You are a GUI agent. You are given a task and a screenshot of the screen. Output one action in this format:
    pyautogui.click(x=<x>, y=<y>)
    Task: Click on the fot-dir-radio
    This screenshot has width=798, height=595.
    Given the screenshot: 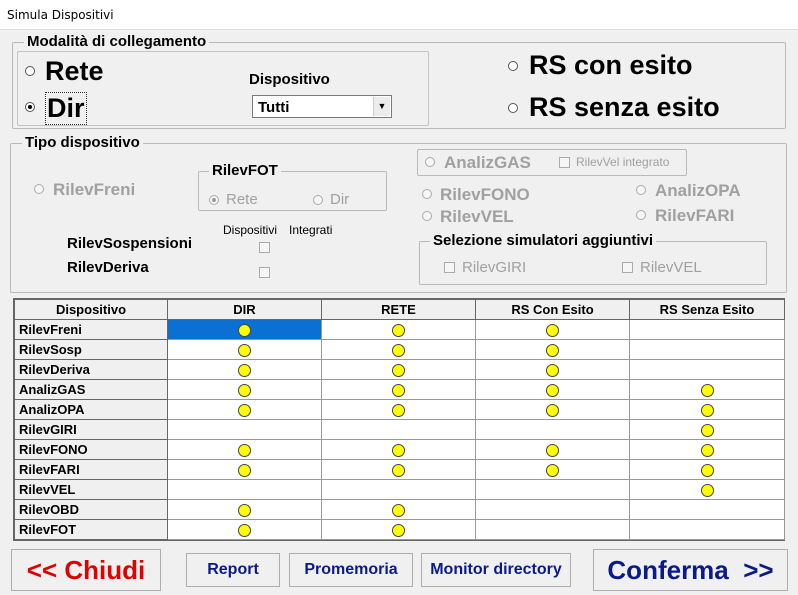 What is the action you would take?
    pyautogui.click(x=318, y=200)
    